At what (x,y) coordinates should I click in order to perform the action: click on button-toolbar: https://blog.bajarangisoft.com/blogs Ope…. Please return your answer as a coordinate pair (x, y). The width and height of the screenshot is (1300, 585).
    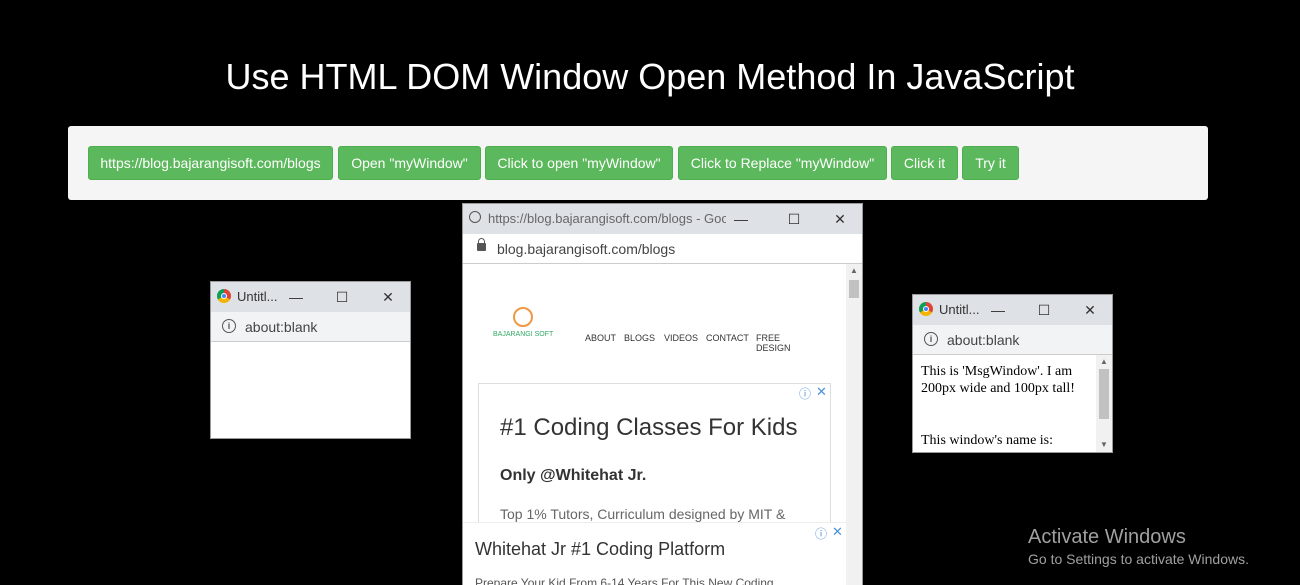
    Looking at the image, I should click on (638, 163).